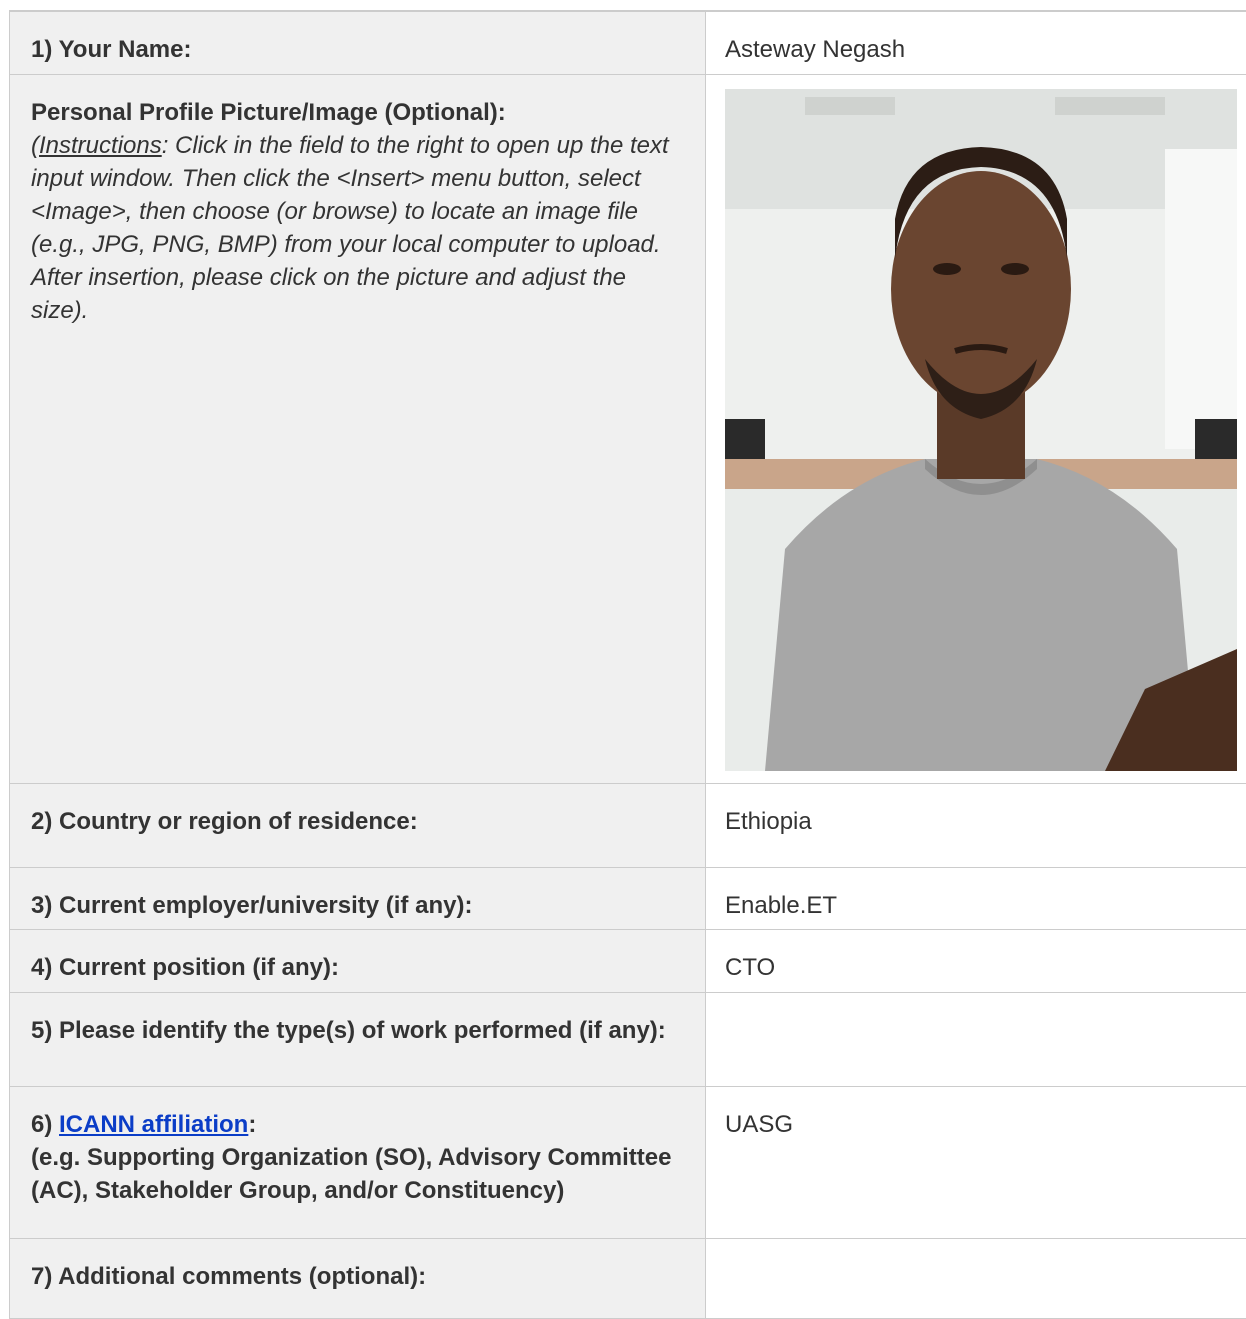  Describe the element at coordinates (976, 42) in the screenshot. I see `name-value: Asteway Negash` at that location.